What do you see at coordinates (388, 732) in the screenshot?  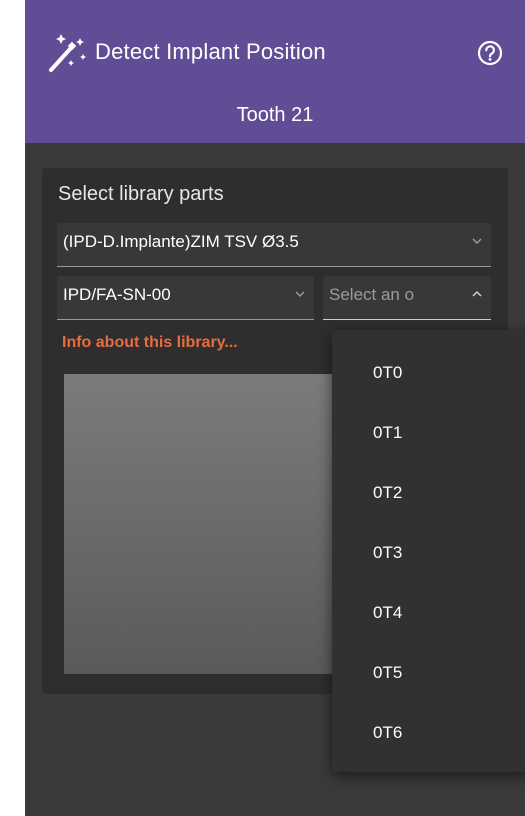 I see `dropdown-option-label: 0T6` at bounding box center [388, 732].